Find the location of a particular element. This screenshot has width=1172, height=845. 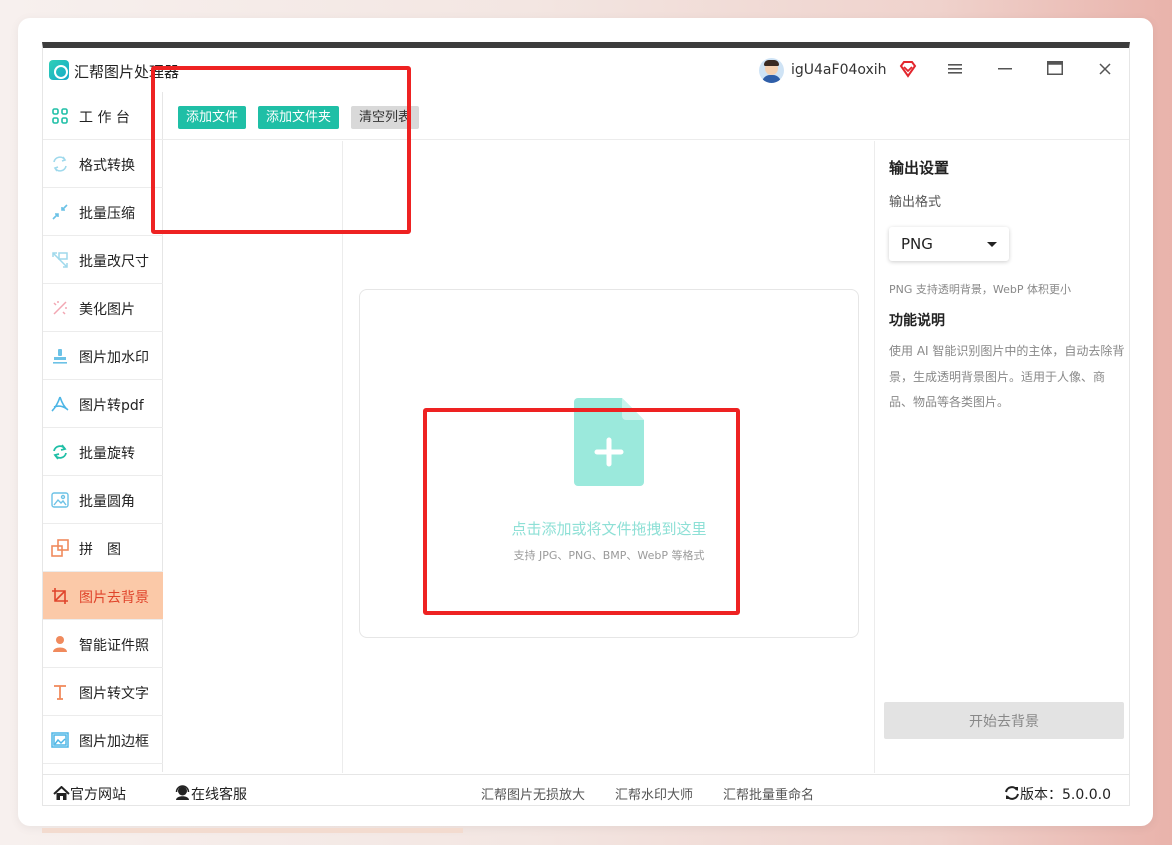

output-format-label: 输出格式 is located at coordinates (915, 202).